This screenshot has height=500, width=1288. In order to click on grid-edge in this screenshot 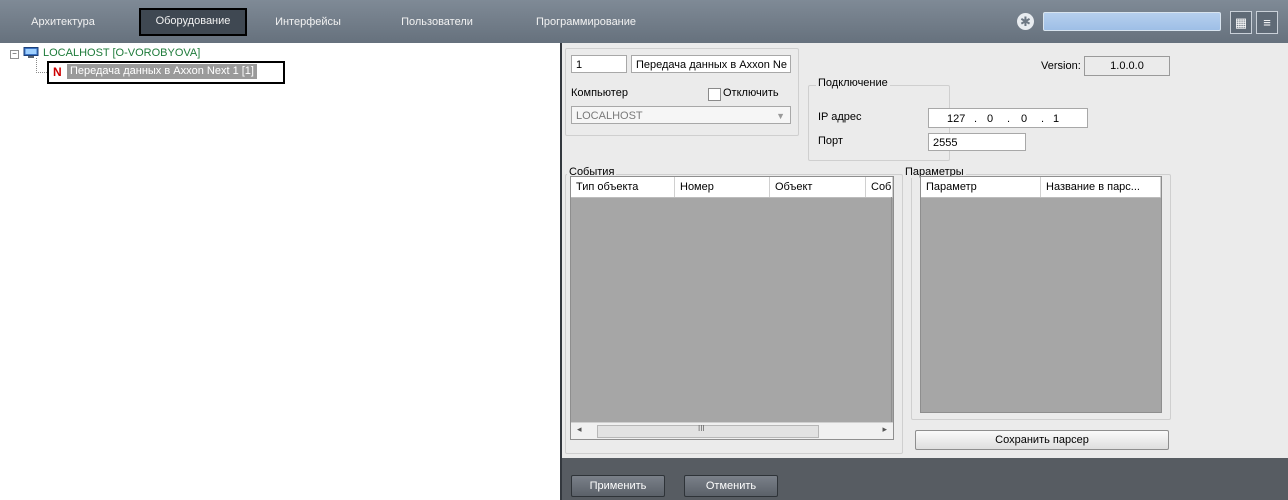, I will do `click(891, 310)`.